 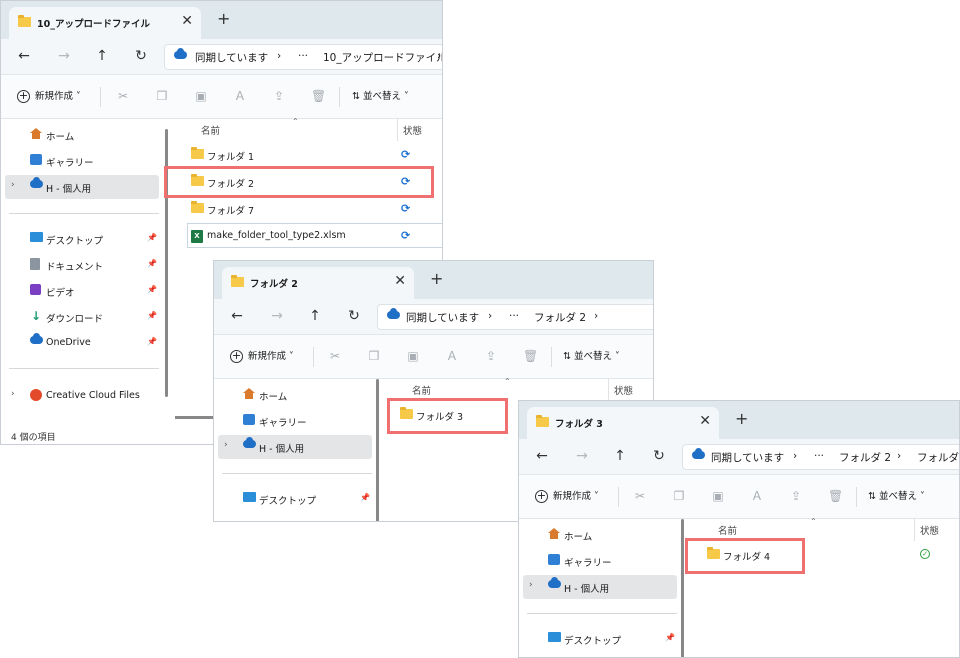 I want to click on breadcrumb-current: フォルダ 3, so click(x=938, y=457).